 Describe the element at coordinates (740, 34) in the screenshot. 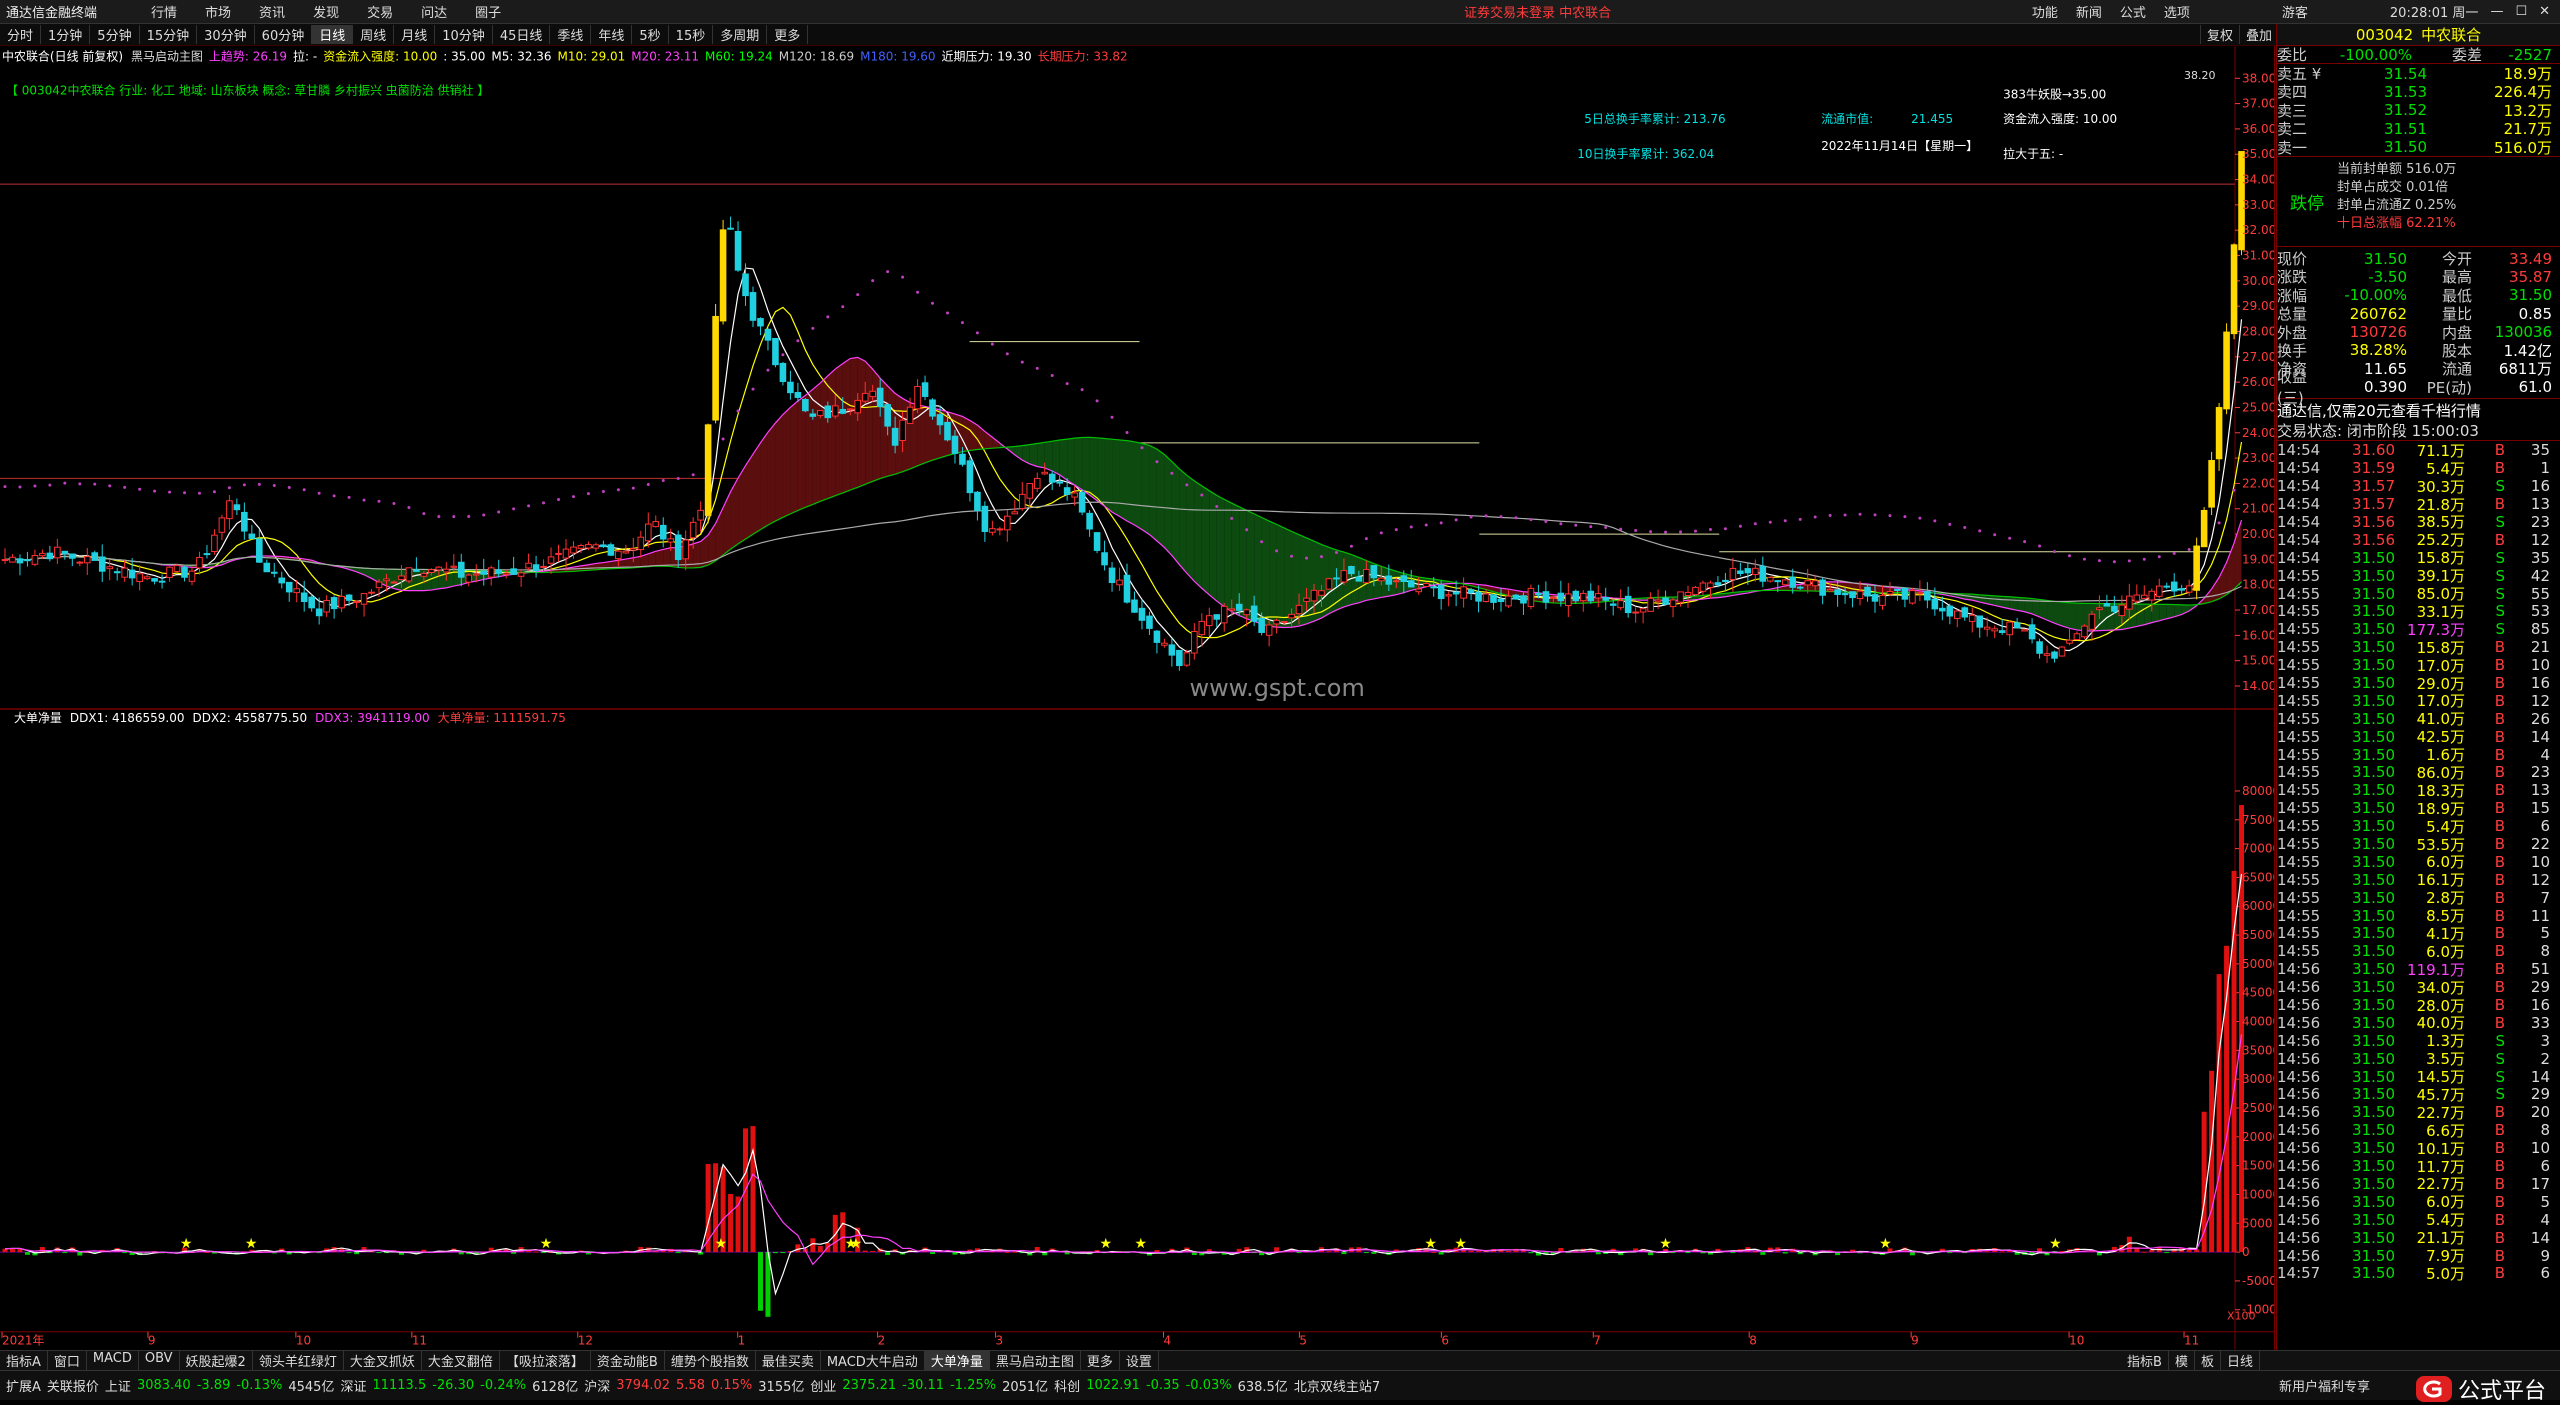

I see `period-tab-15: 多周期` at that location.